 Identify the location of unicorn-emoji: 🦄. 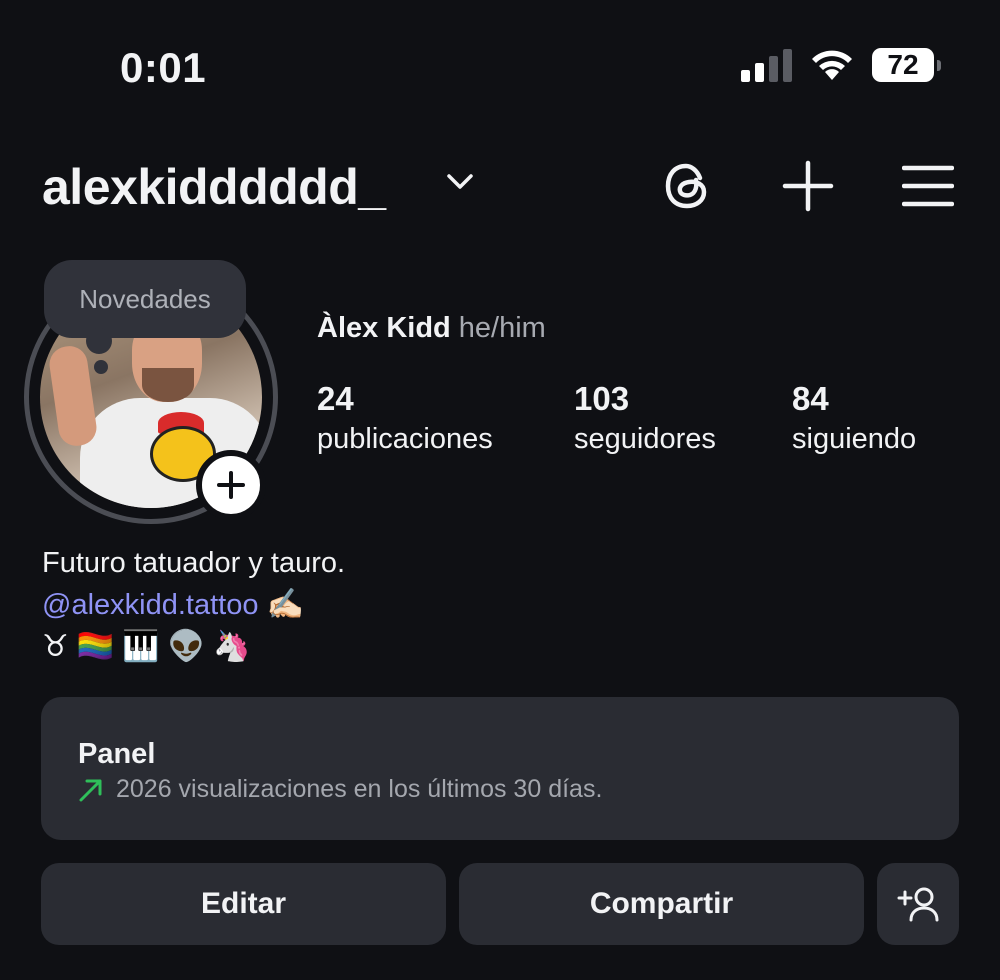
(231, 646).